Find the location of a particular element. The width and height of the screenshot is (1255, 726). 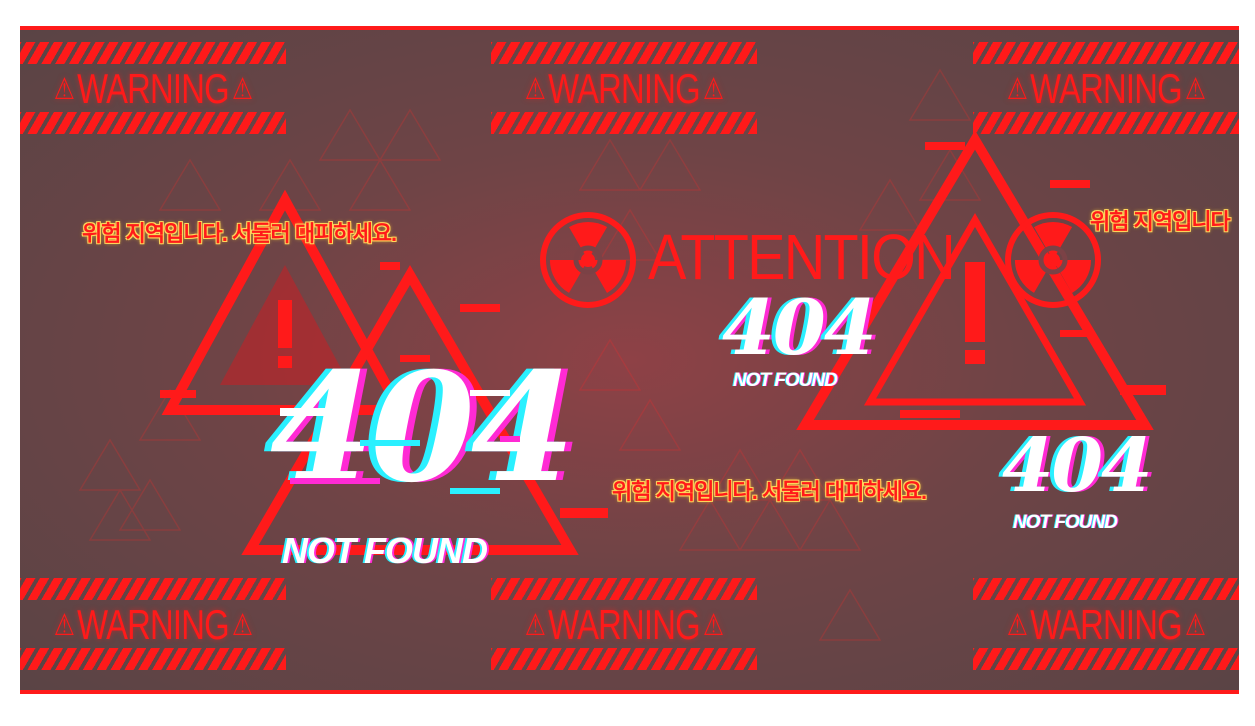

warning-banner-top-right: ⚠ WARNING ⚠ is located at coordinates (1106, 88).